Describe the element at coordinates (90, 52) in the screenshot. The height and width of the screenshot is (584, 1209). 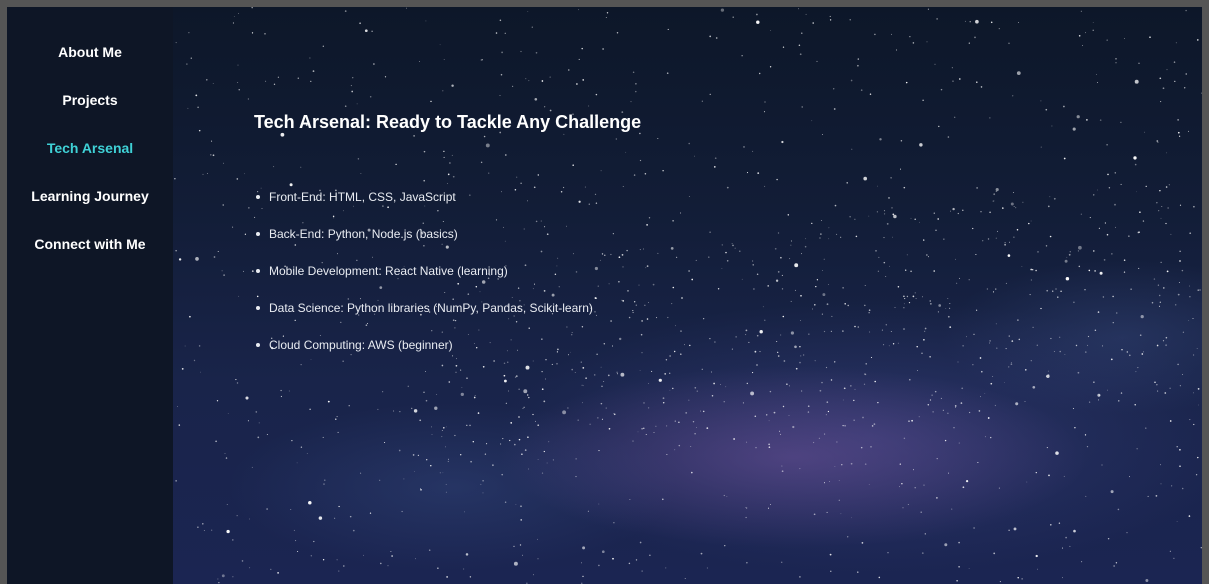
I see `sidebar-item-about-me: About Me` at that location.